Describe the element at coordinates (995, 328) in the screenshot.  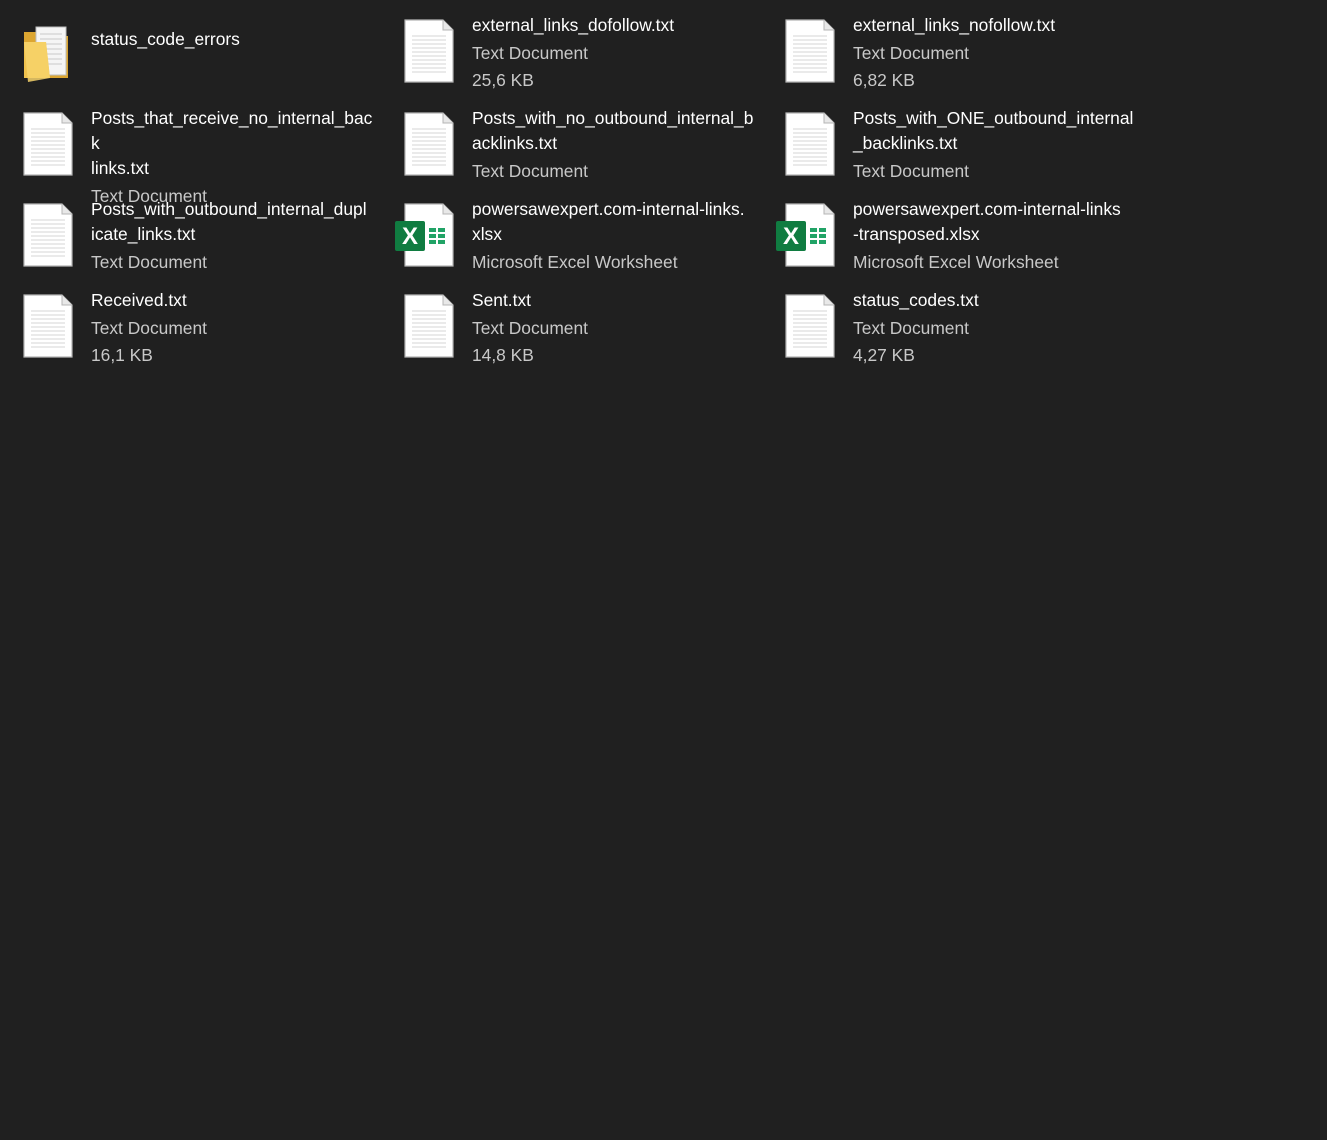
I see `file-meta: status_codes.txt Text Document 4,27 KB` at that location.